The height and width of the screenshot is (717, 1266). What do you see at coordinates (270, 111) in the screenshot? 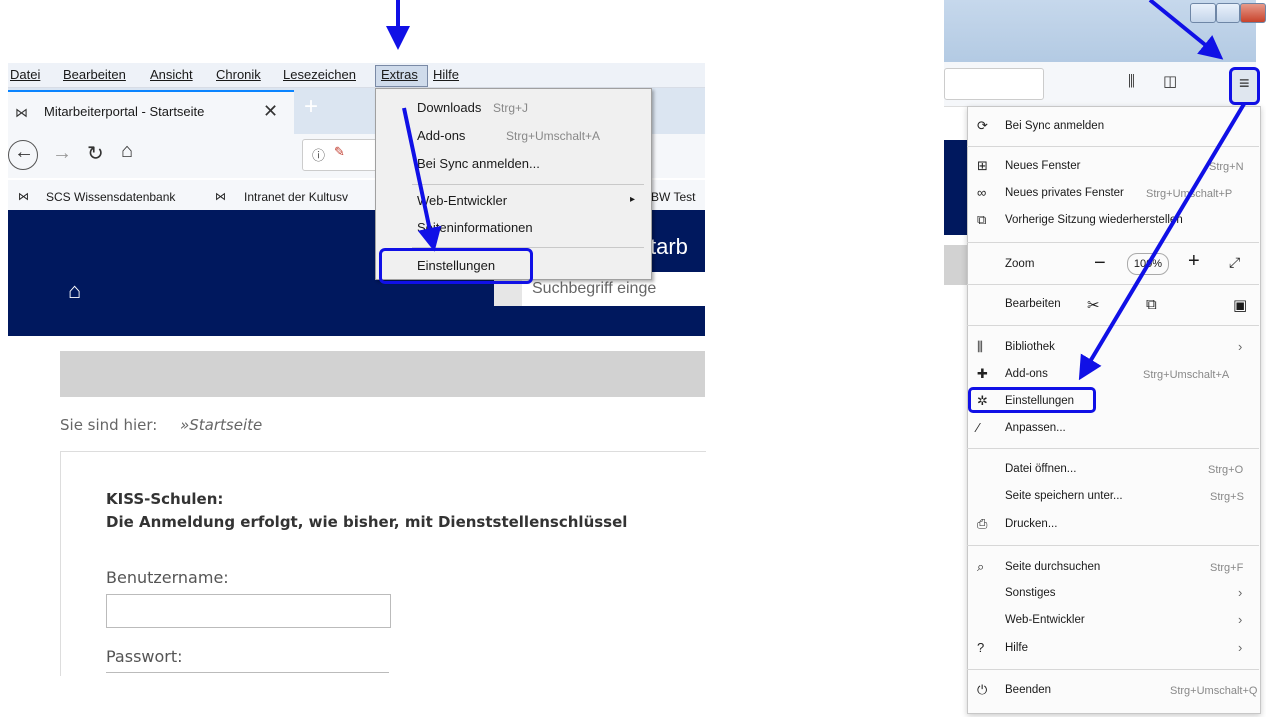
I see `tab-close-icon: ✕` at bounding box center [270, 111].